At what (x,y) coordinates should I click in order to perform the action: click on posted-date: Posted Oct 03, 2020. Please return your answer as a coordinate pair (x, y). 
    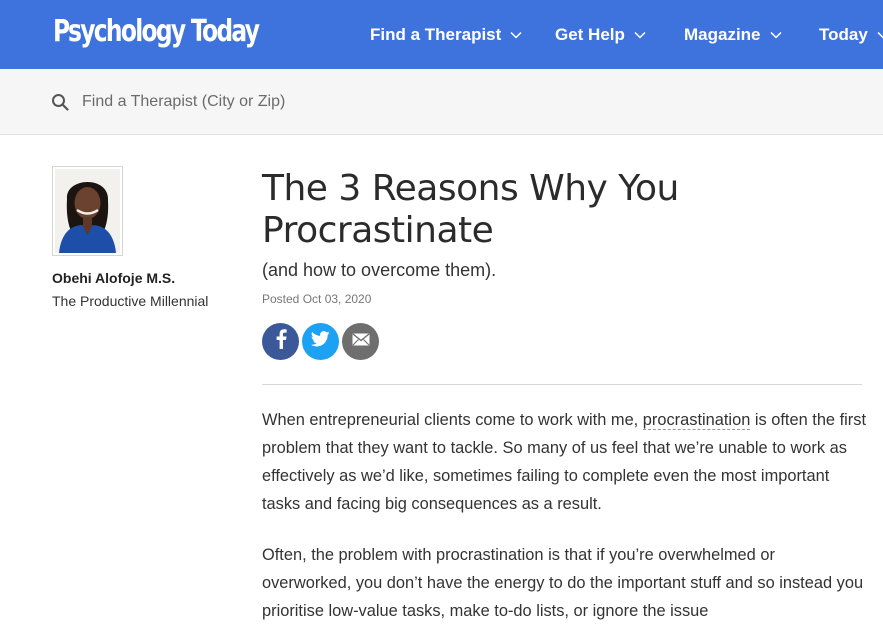
    Looking at the image, I should click on (317, 299).